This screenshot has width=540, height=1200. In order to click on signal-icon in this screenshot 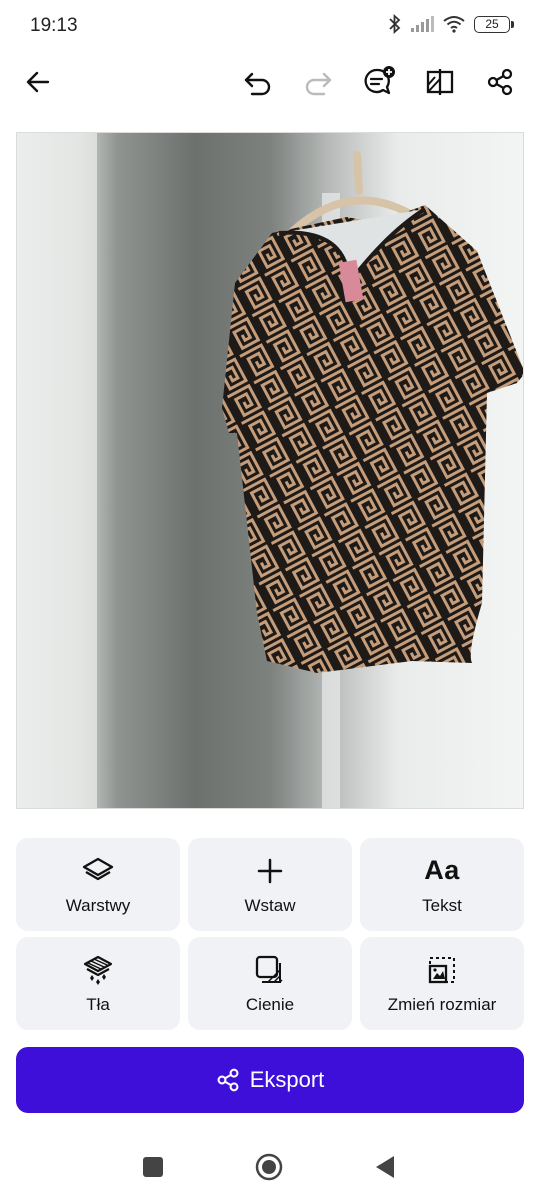, I will do `click(422, 24)`.